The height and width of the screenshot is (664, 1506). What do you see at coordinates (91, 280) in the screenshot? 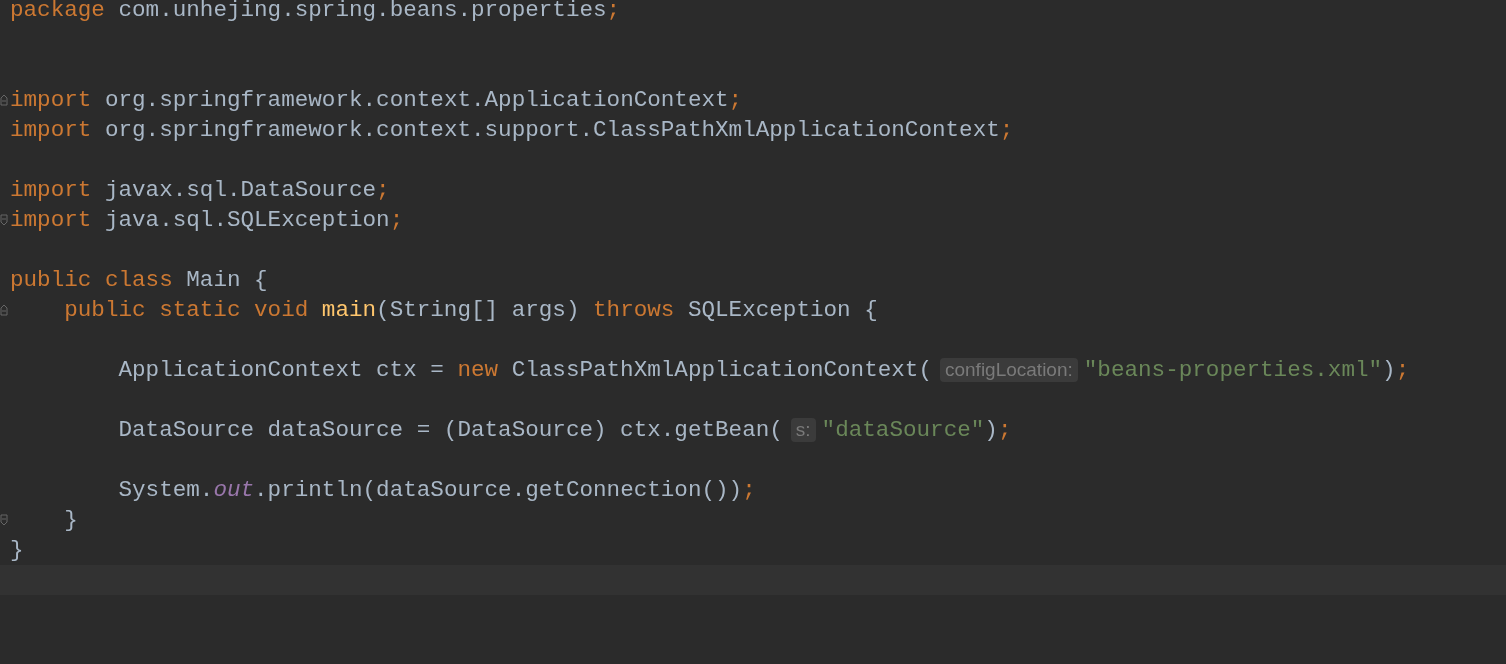
I see `code-keyword: public class` at bounding box center [91, 280].